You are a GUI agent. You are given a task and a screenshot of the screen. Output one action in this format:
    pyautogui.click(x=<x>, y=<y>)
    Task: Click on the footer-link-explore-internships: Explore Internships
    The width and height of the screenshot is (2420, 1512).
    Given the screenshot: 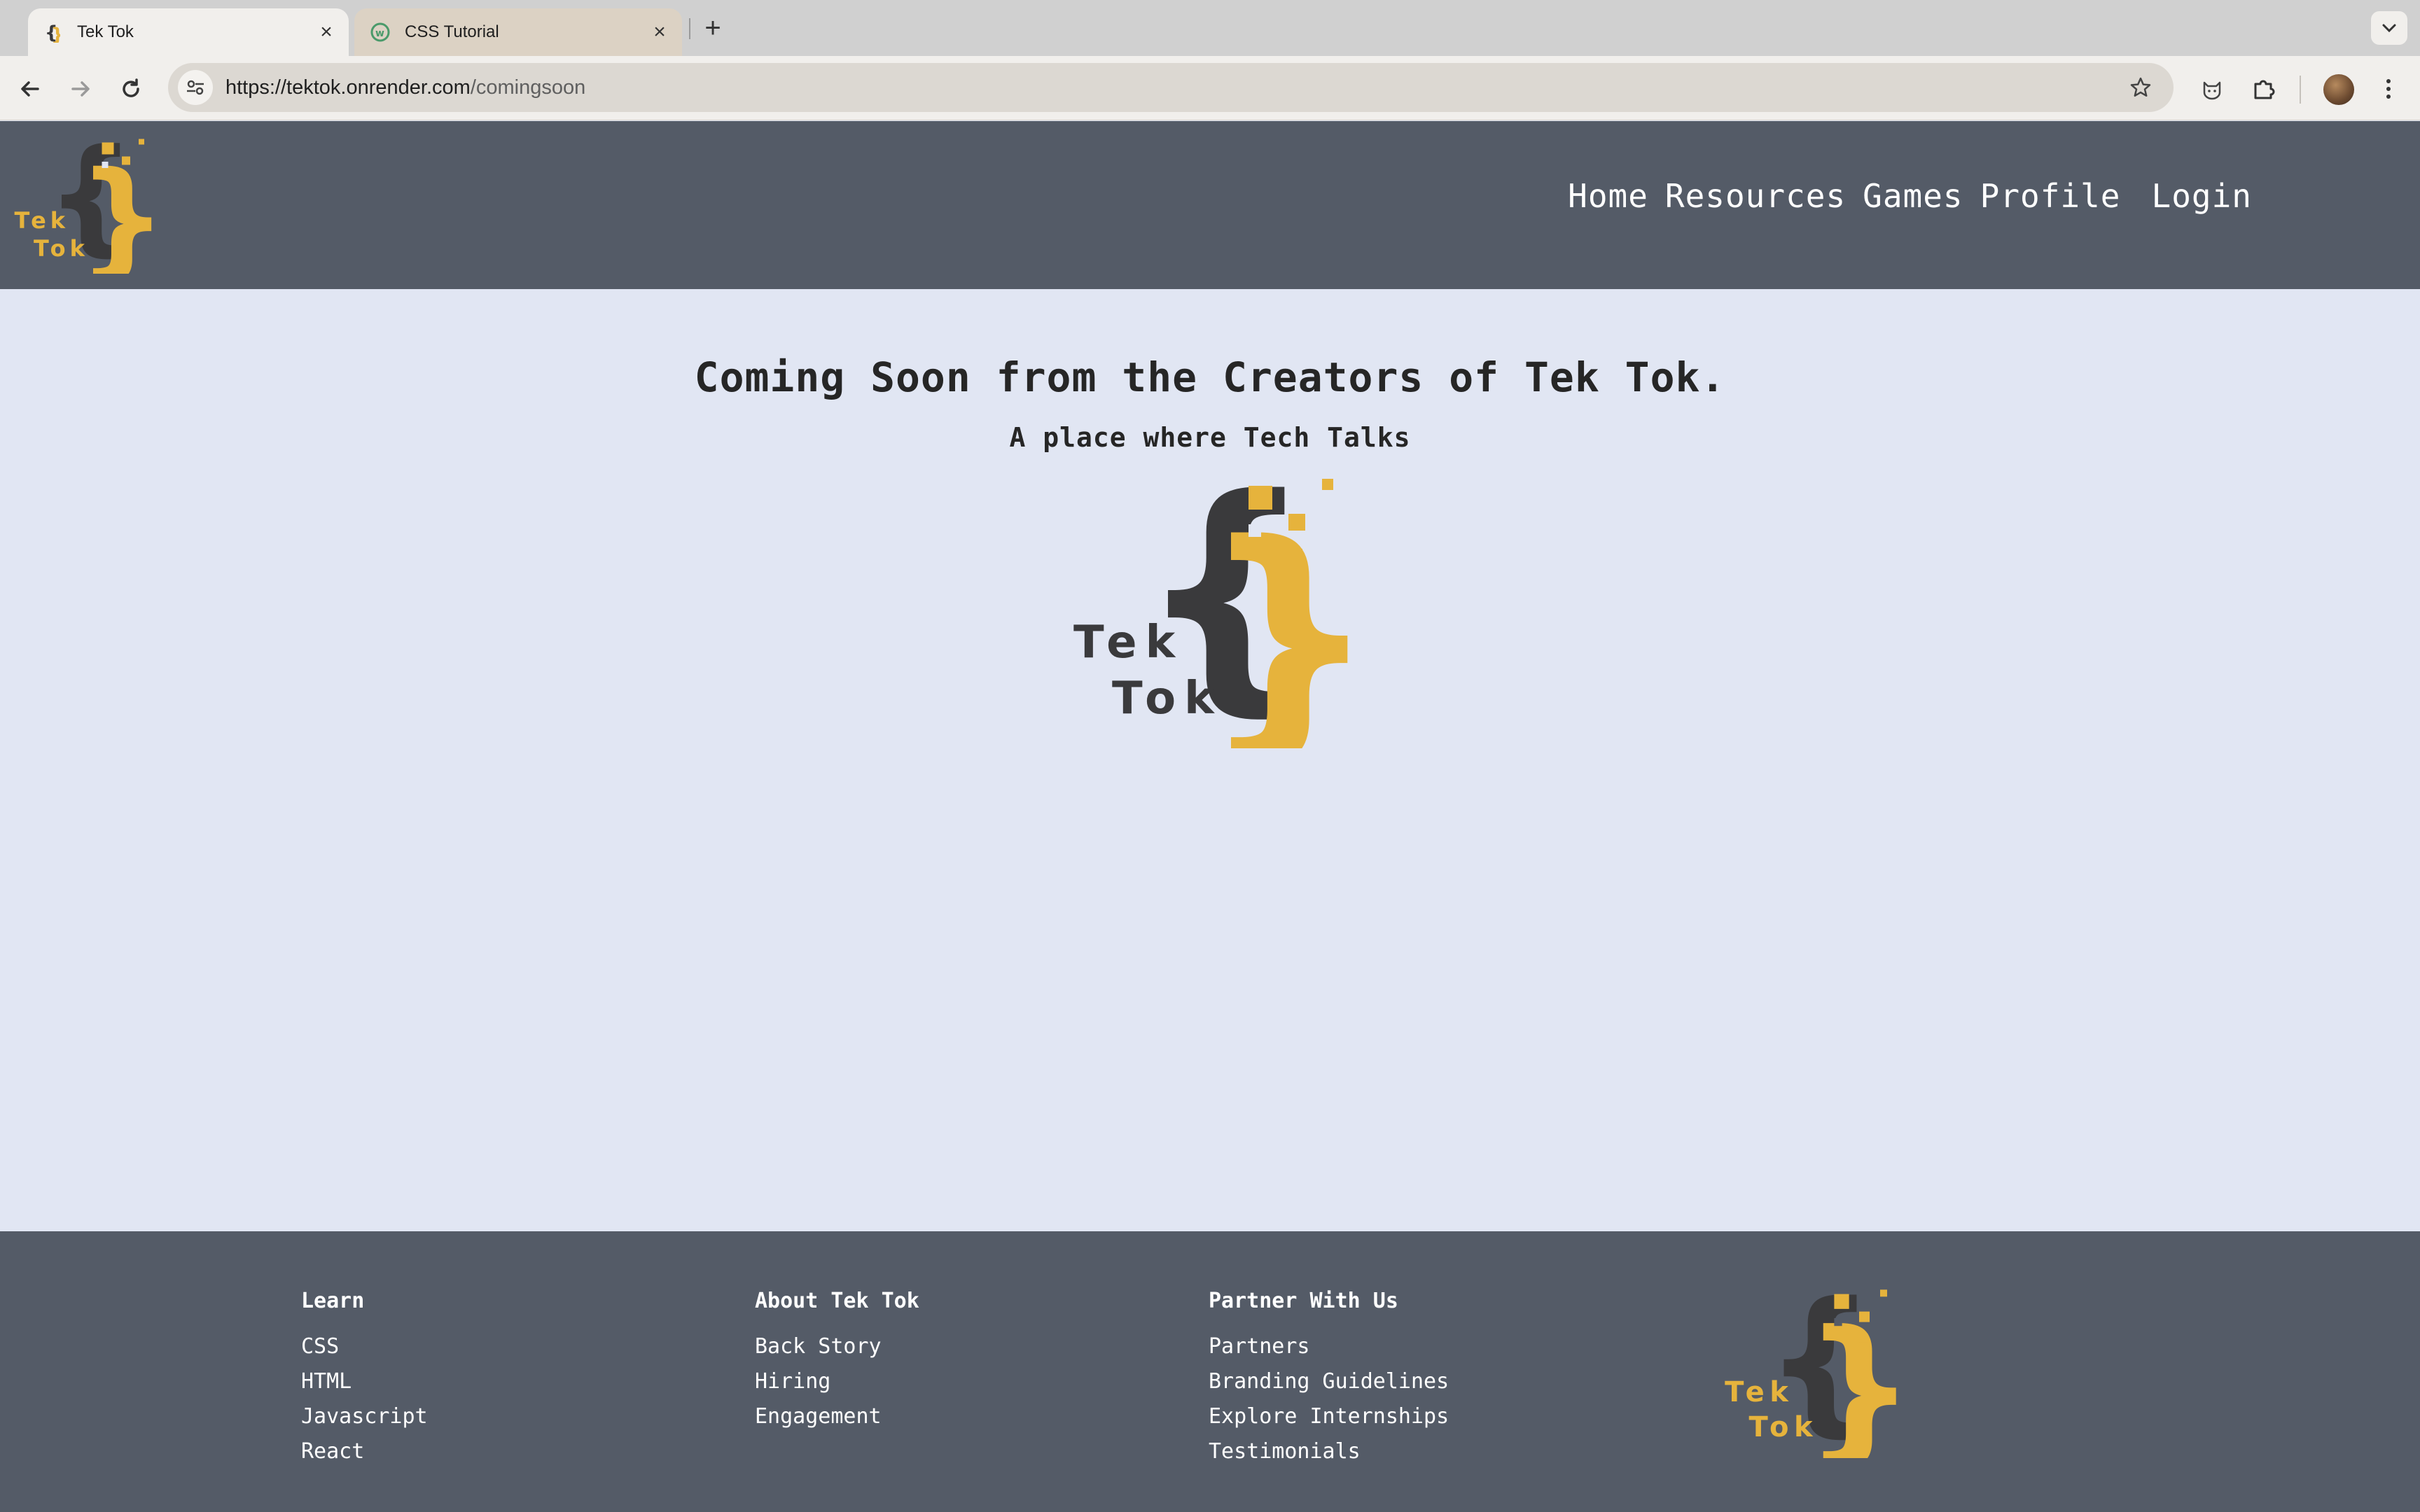 What is the action you would take?
    pyautogui.click(x=1329, y=1421)
    